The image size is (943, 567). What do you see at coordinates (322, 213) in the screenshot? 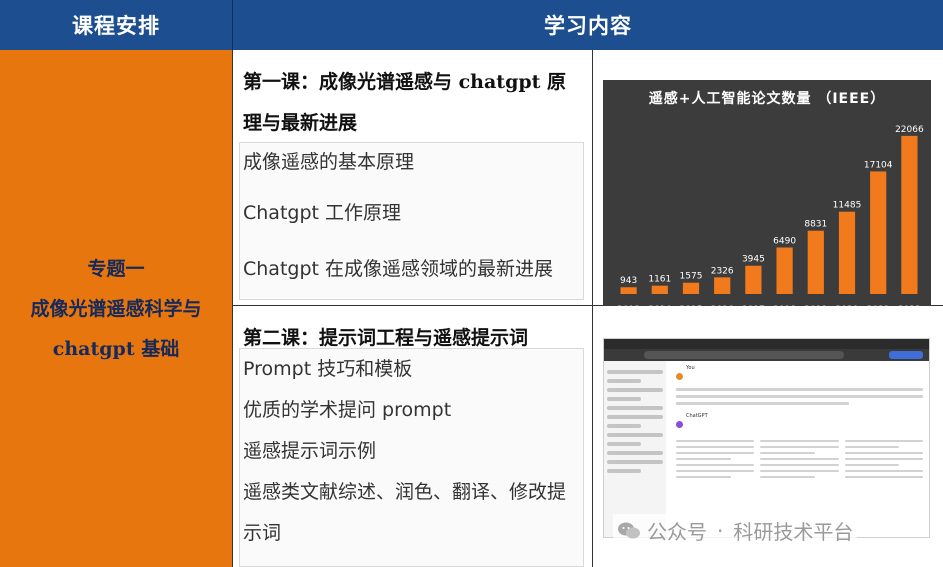
I see `lesson-1-item: Chatgpt 工作原理` at bounding box center [322, 213].